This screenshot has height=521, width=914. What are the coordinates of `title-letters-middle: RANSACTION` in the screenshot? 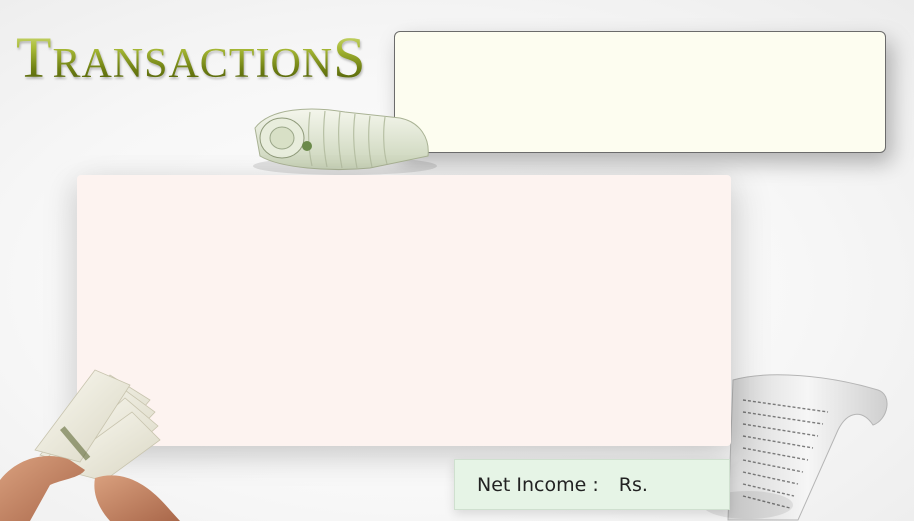 It's located at (193, 64).